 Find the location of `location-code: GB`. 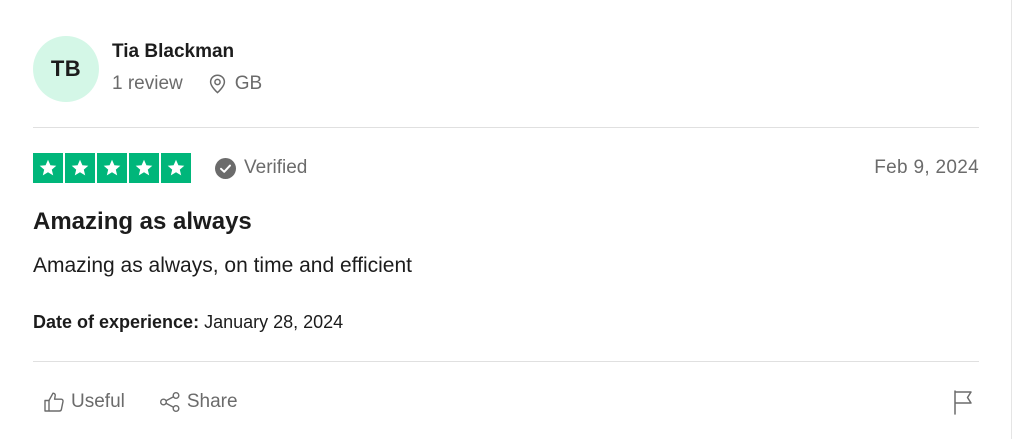

location-code: GB is located at coordinates (248, 83).